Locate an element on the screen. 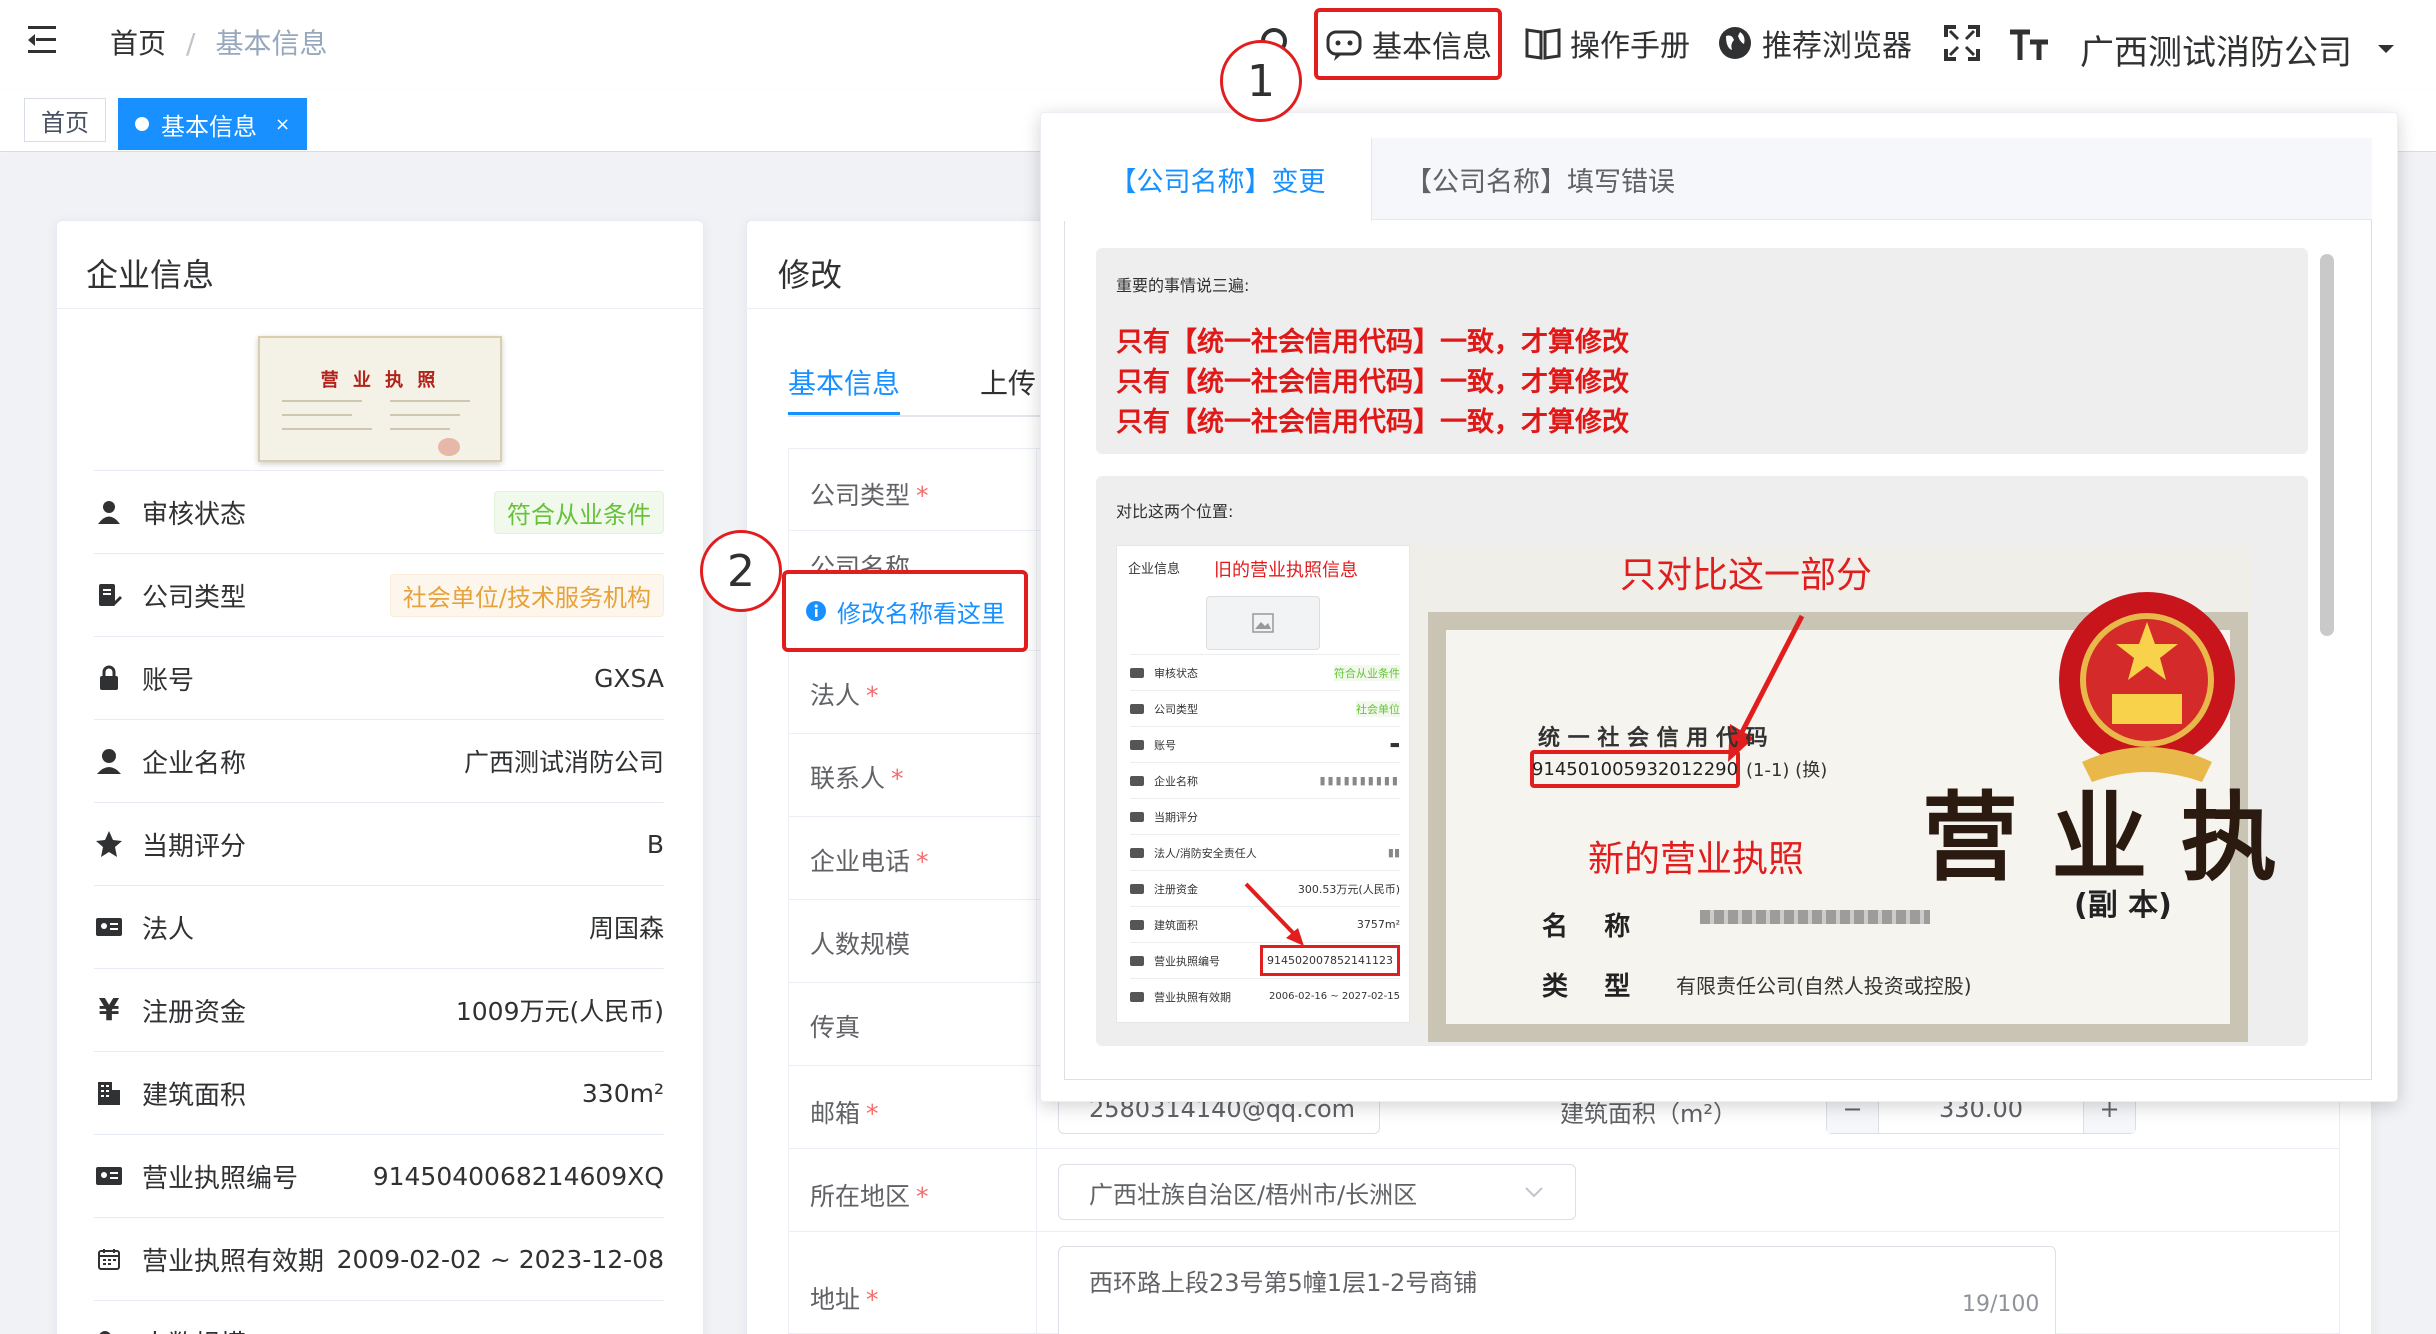  help-tab-change: 【公司名称】变更 is located at coordinates (1218, 179).